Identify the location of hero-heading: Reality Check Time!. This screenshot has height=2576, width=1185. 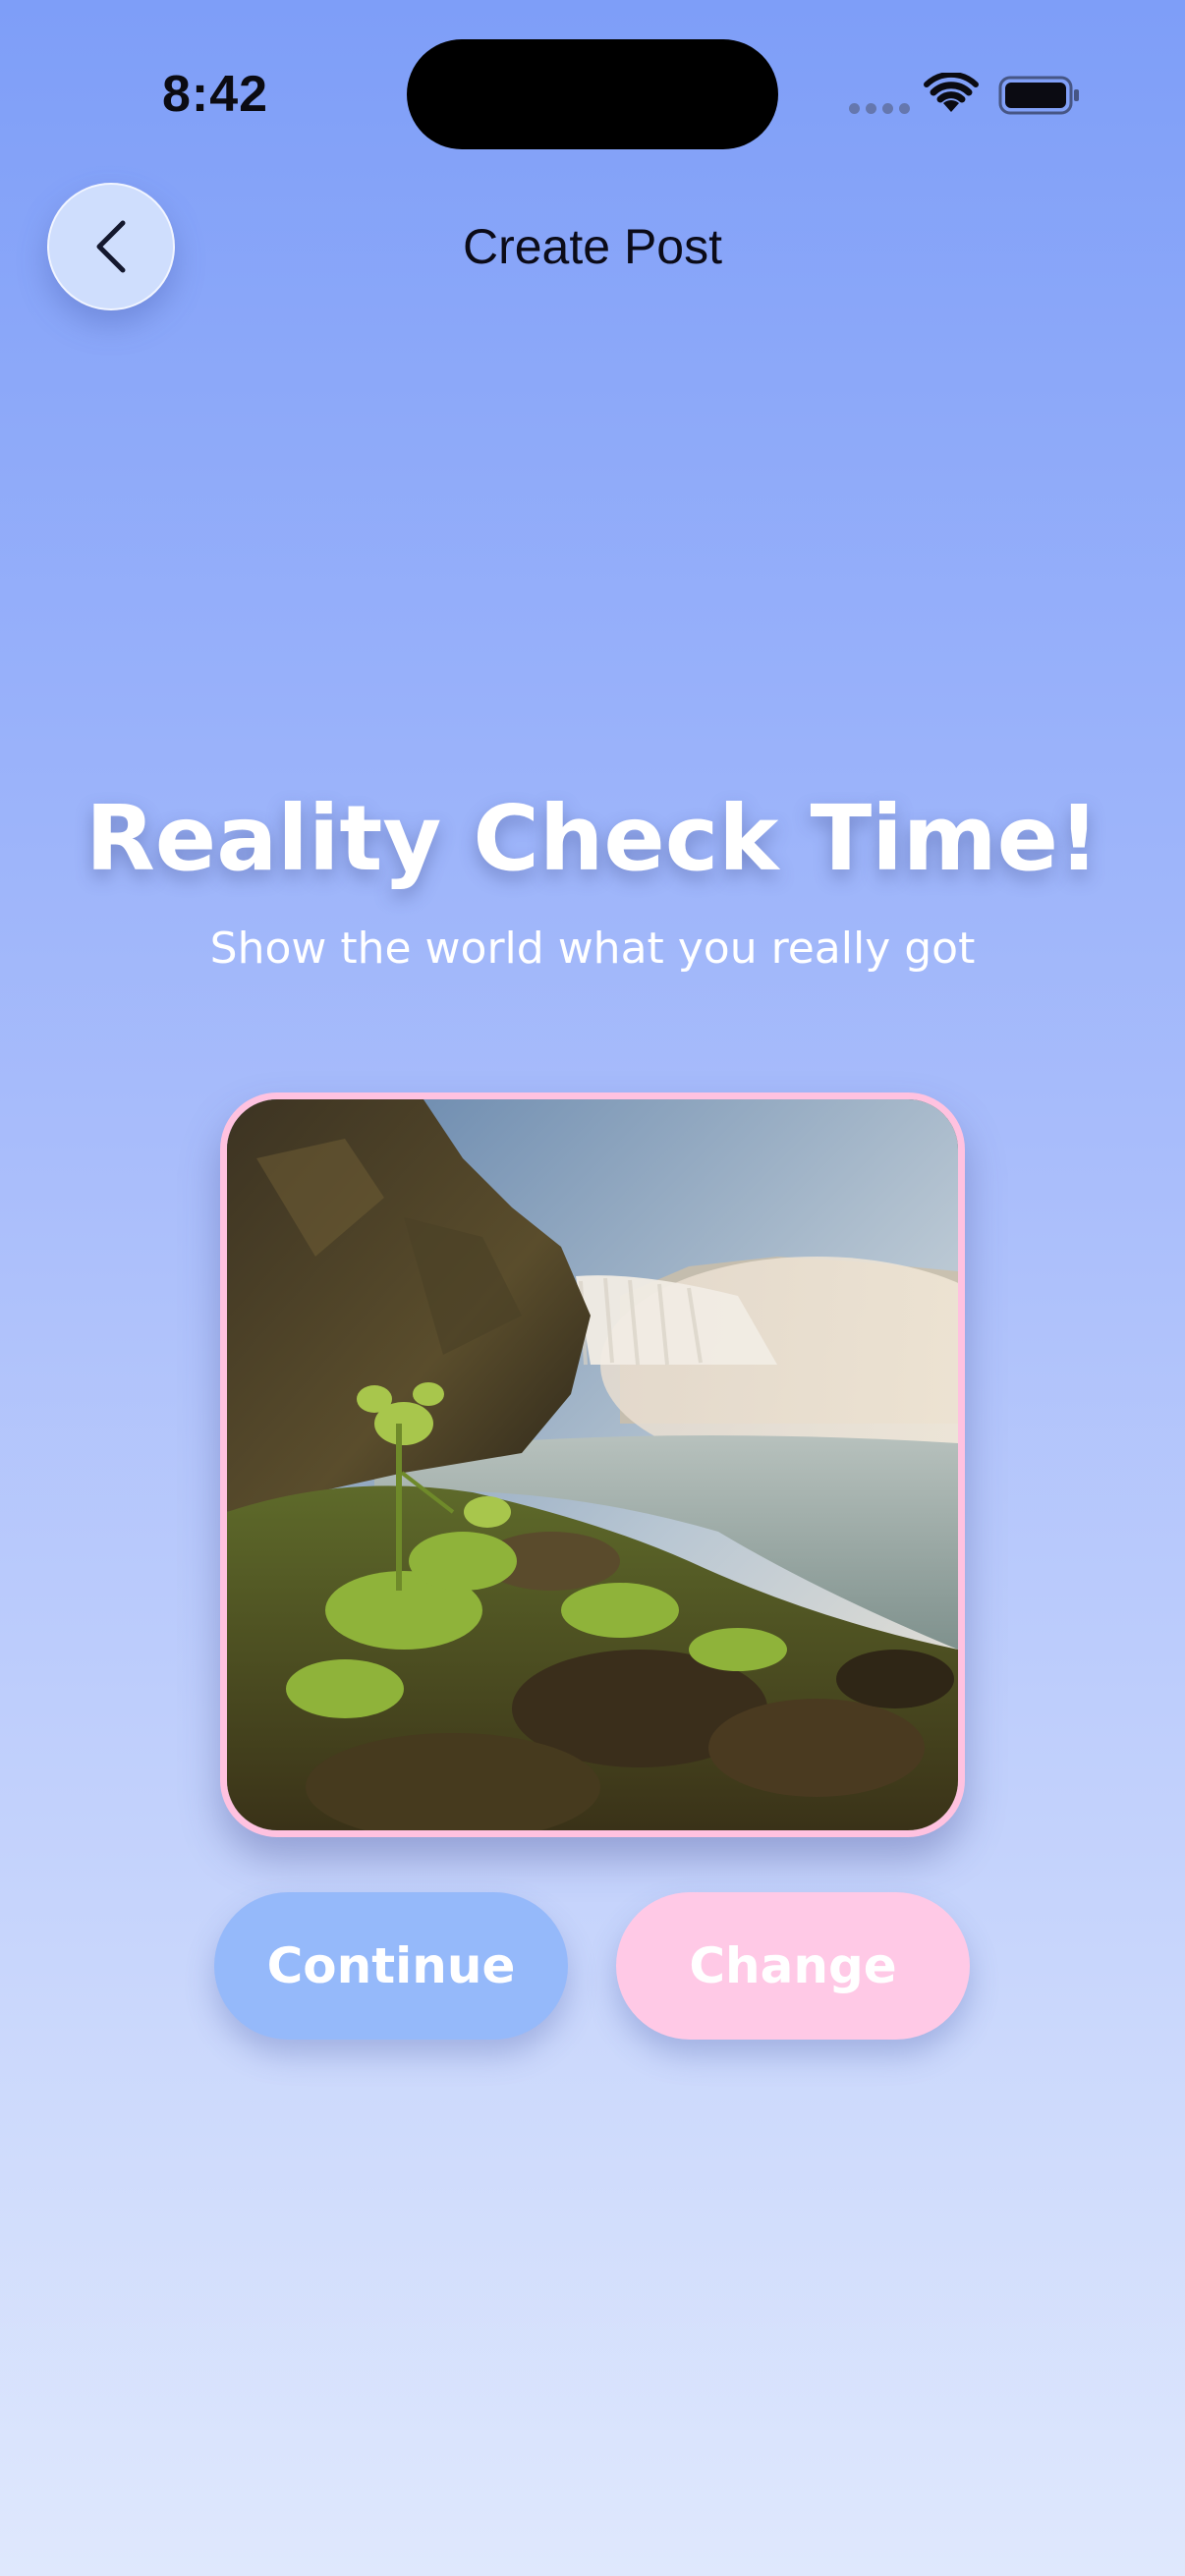
(592, 838).